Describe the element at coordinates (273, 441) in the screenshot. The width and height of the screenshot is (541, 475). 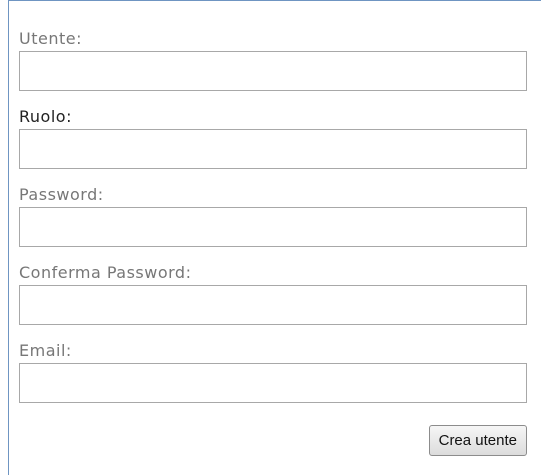
I see `form-actions: Crea utente` at that location.